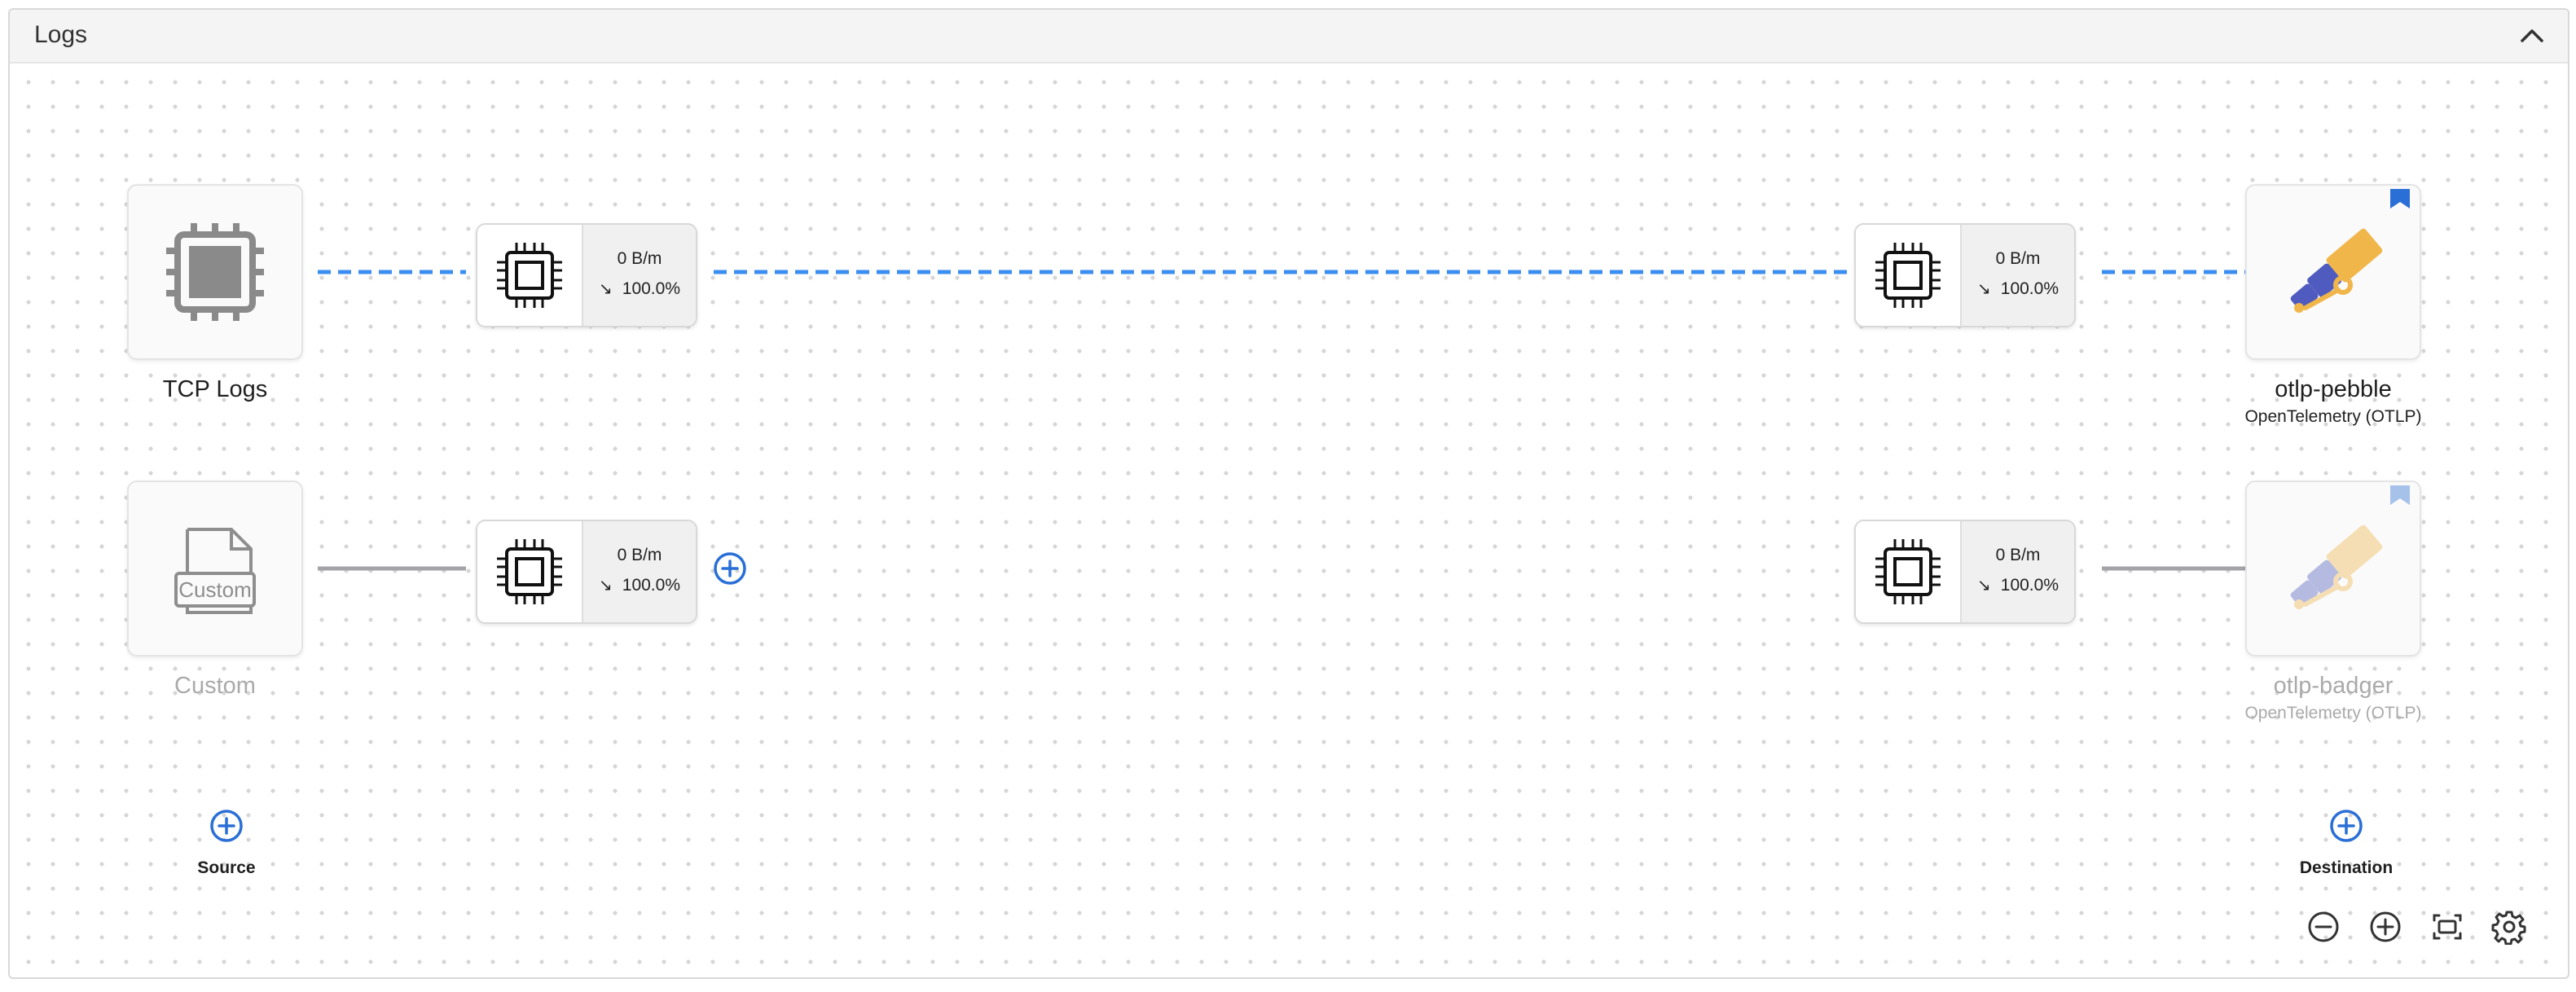  I want to click on add-source-button, so click(226, 826).